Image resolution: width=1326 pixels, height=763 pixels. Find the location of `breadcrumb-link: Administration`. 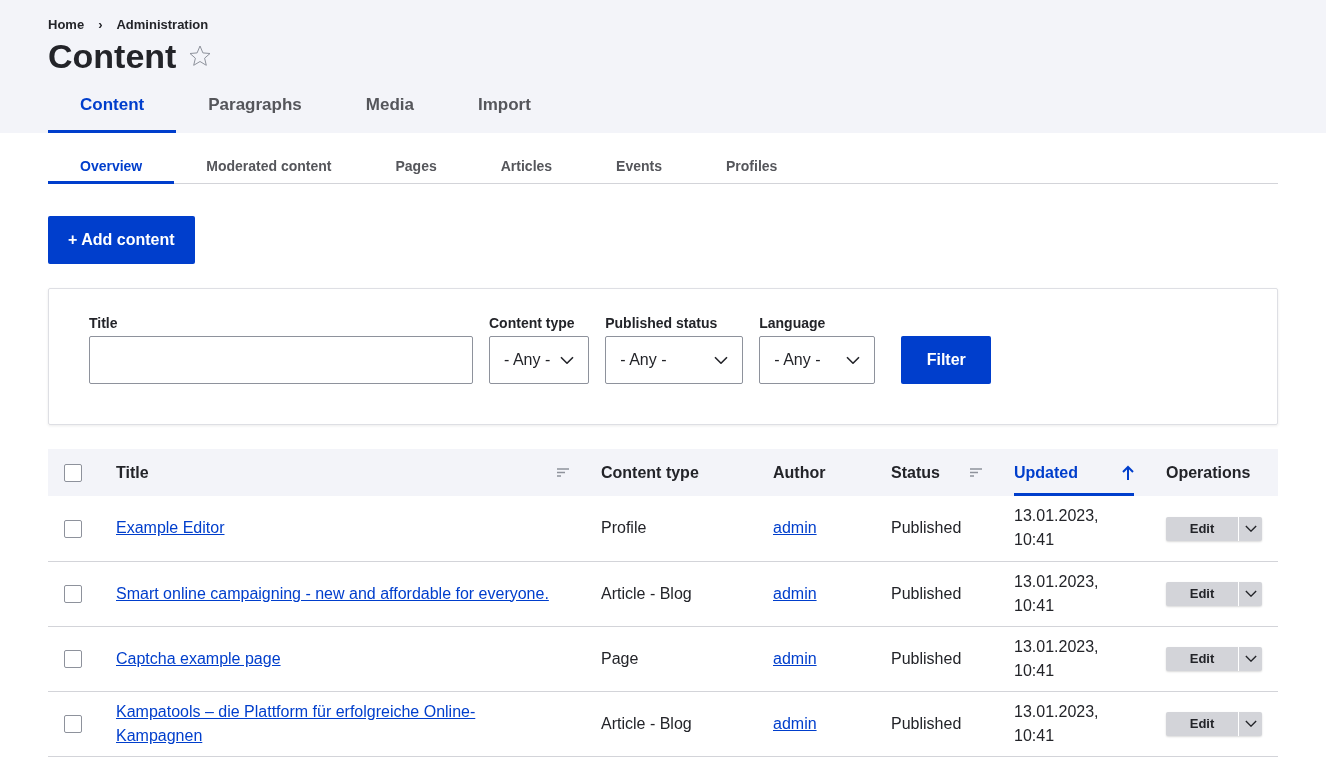

breadcrumb-link: Administration is located at coordinates (162, 24).